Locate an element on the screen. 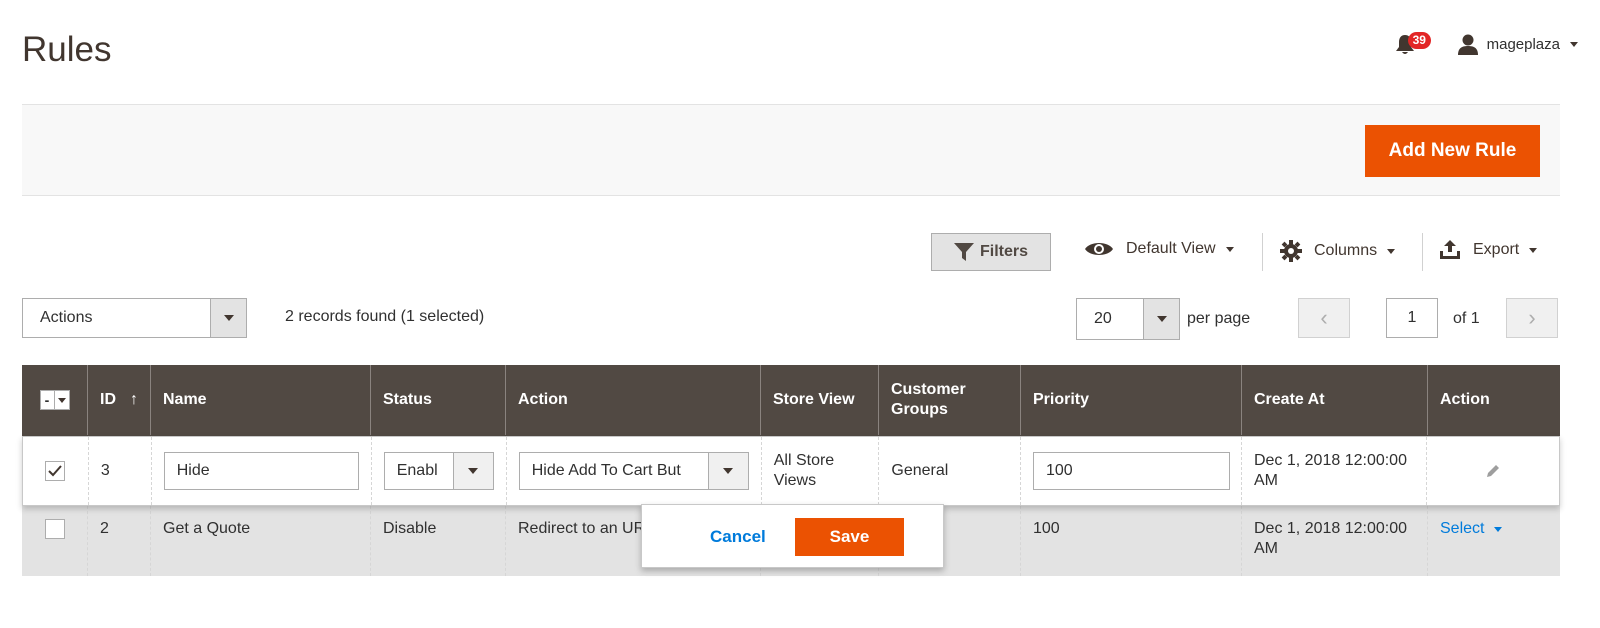 Image resolution: width=1600 pixels, height=628 pixels. action-cell: Hide Add To Cart But is located at coordinates (633, 471).